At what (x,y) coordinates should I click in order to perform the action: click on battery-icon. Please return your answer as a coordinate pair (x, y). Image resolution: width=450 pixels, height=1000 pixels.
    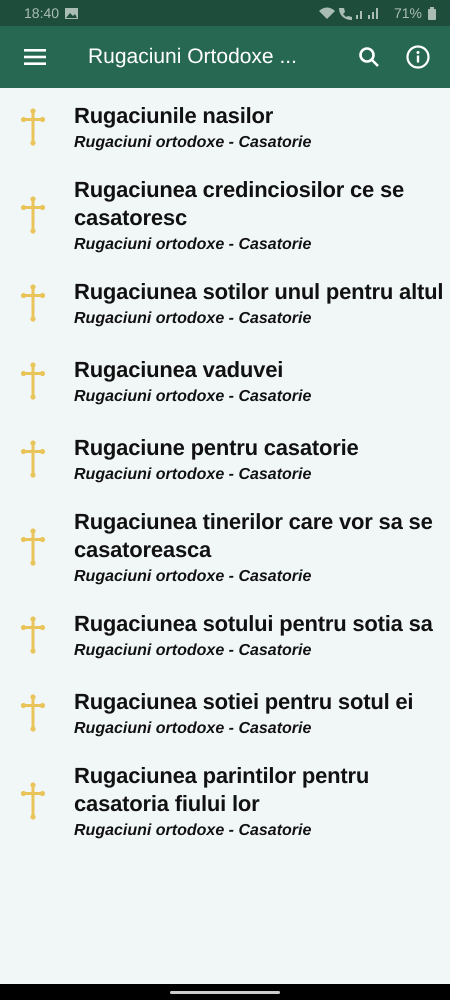
    Looking at the image, I should click on (432, 13).